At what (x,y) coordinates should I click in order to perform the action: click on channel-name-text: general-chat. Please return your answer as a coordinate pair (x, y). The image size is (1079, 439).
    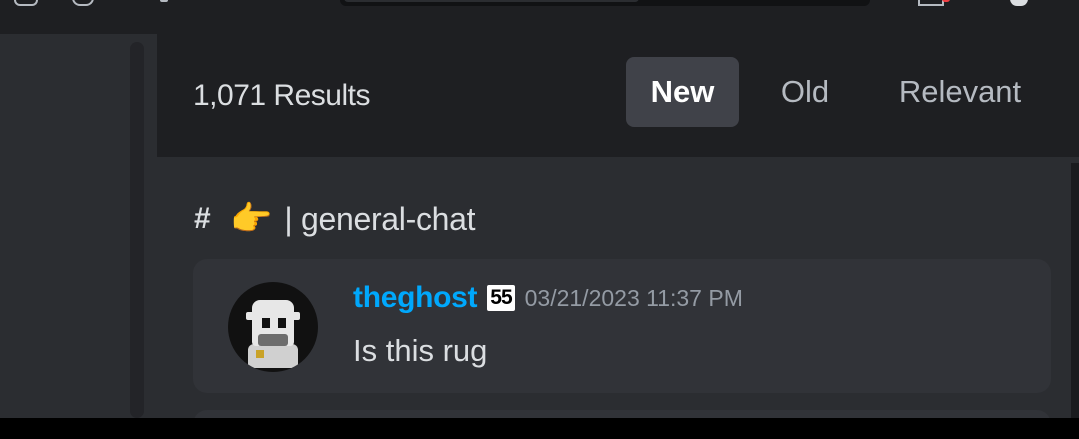
    Looking at the image, I should click on (388, 218).